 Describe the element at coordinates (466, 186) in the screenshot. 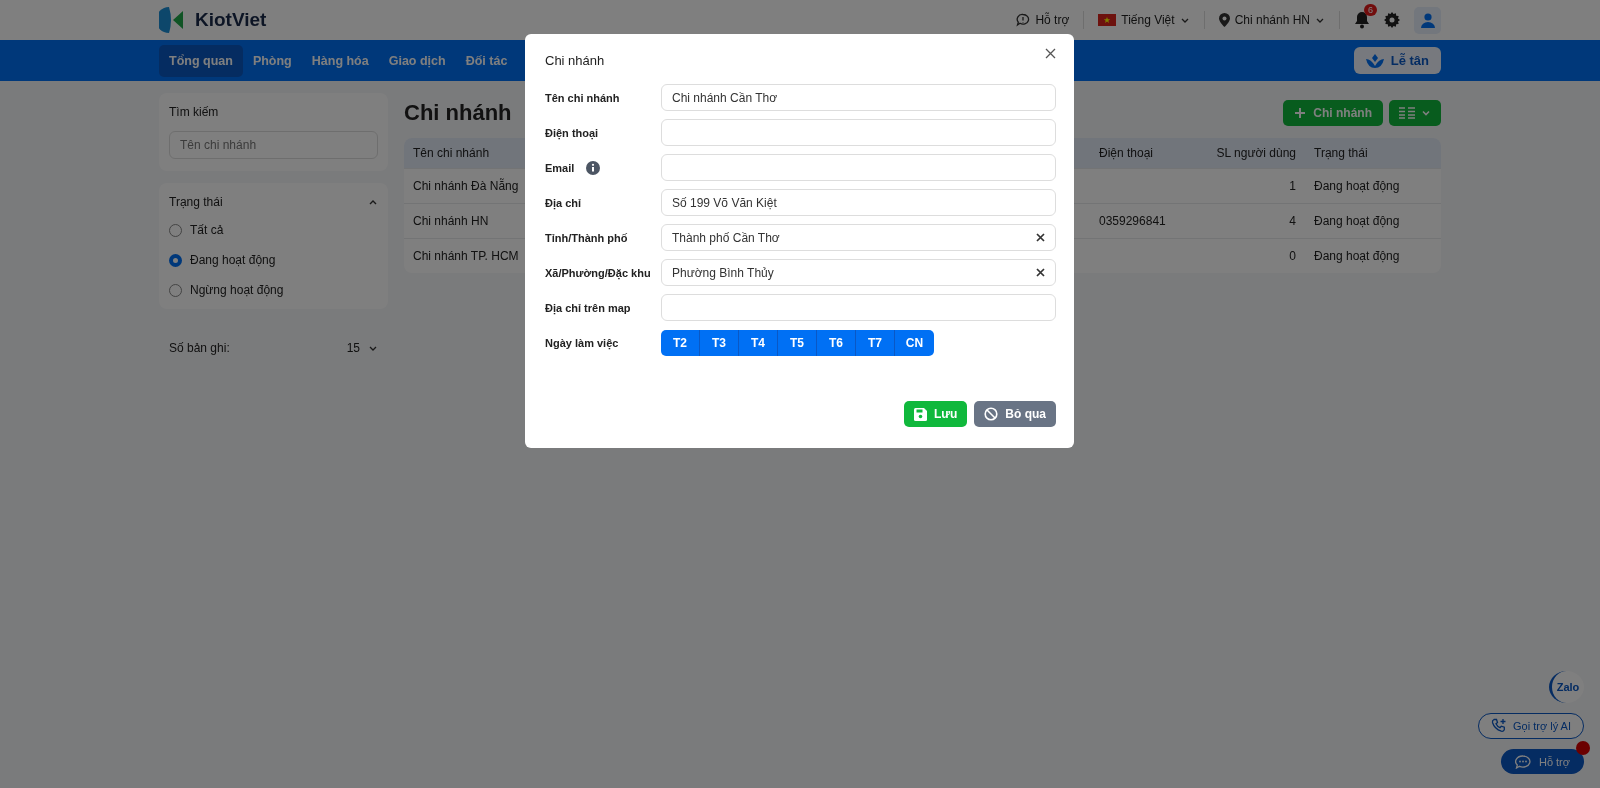

I see `table-cell-text: Chi nhánh Đà Nẵng` at that location.